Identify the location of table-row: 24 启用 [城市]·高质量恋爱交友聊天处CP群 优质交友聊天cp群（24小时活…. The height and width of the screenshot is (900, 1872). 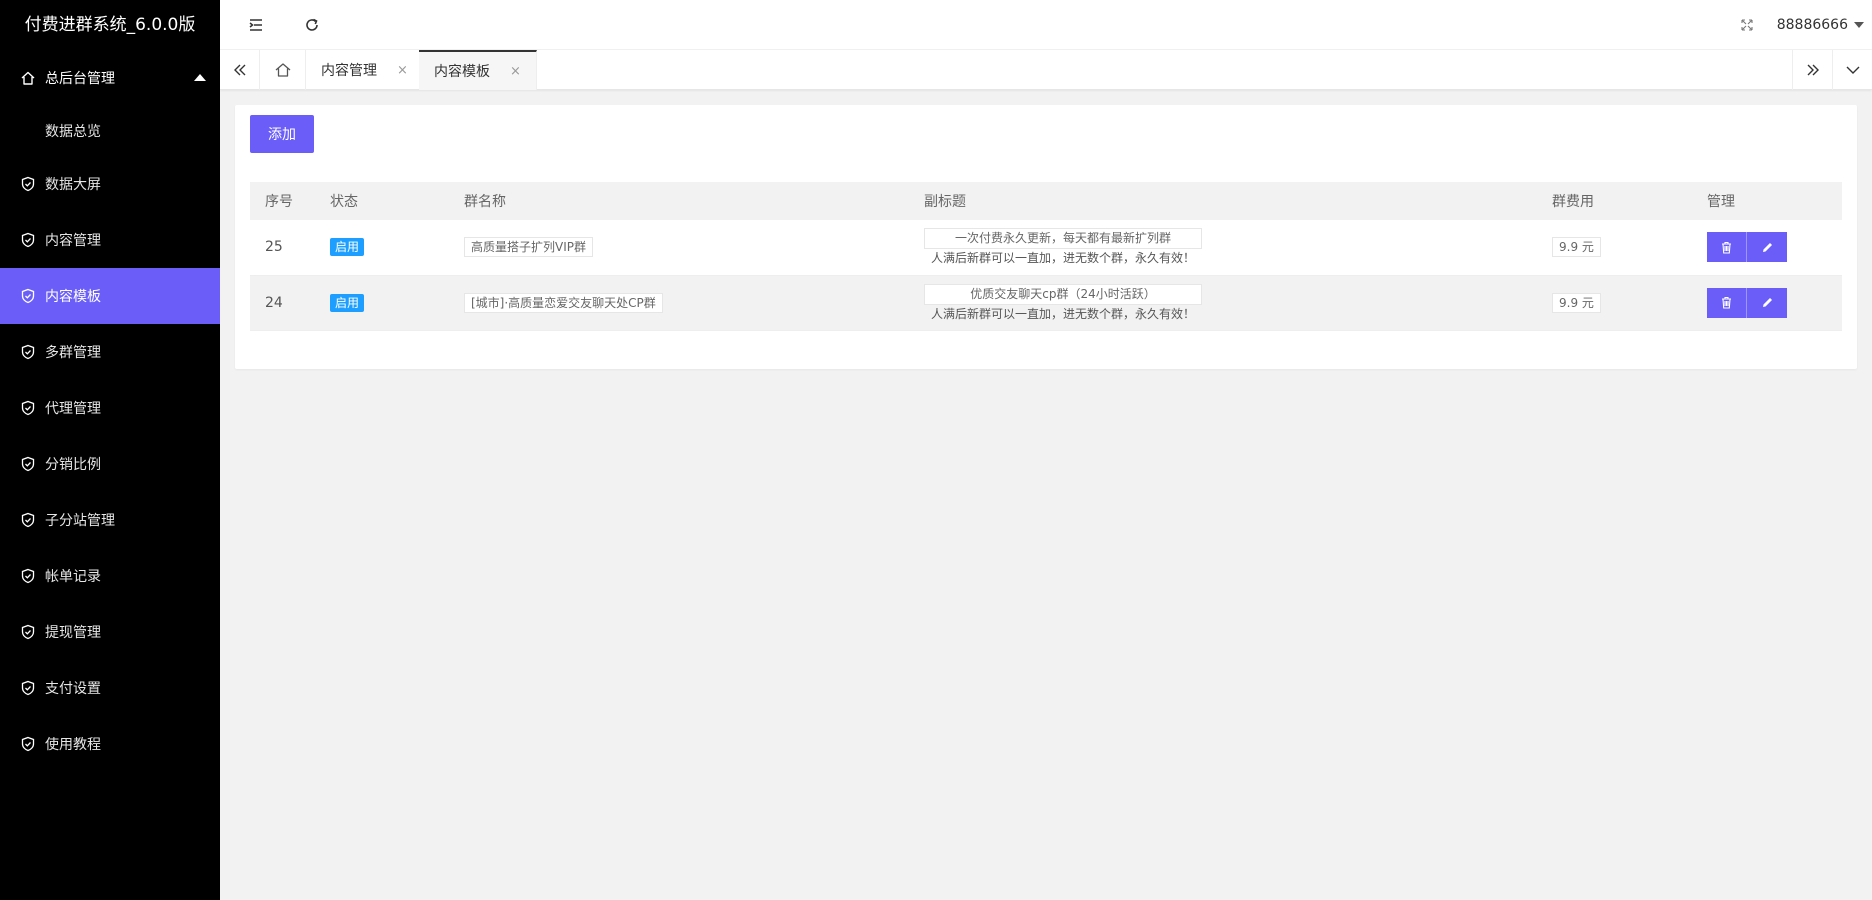
(1046, 302).